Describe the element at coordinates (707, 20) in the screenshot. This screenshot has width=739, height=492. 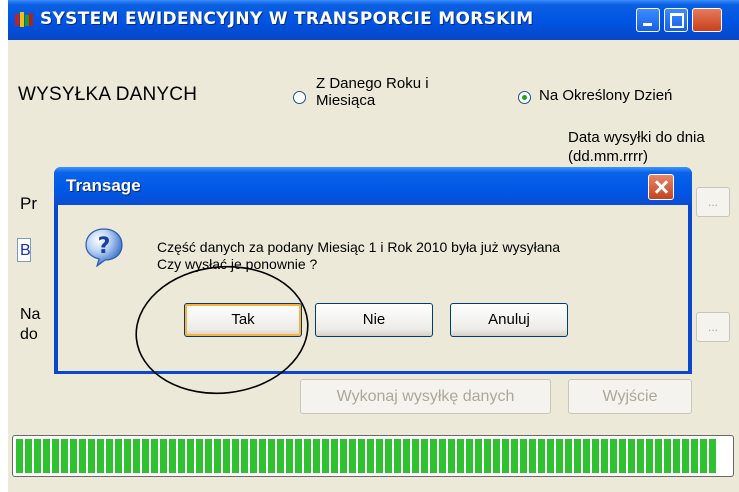
I see `close-button` at that location.